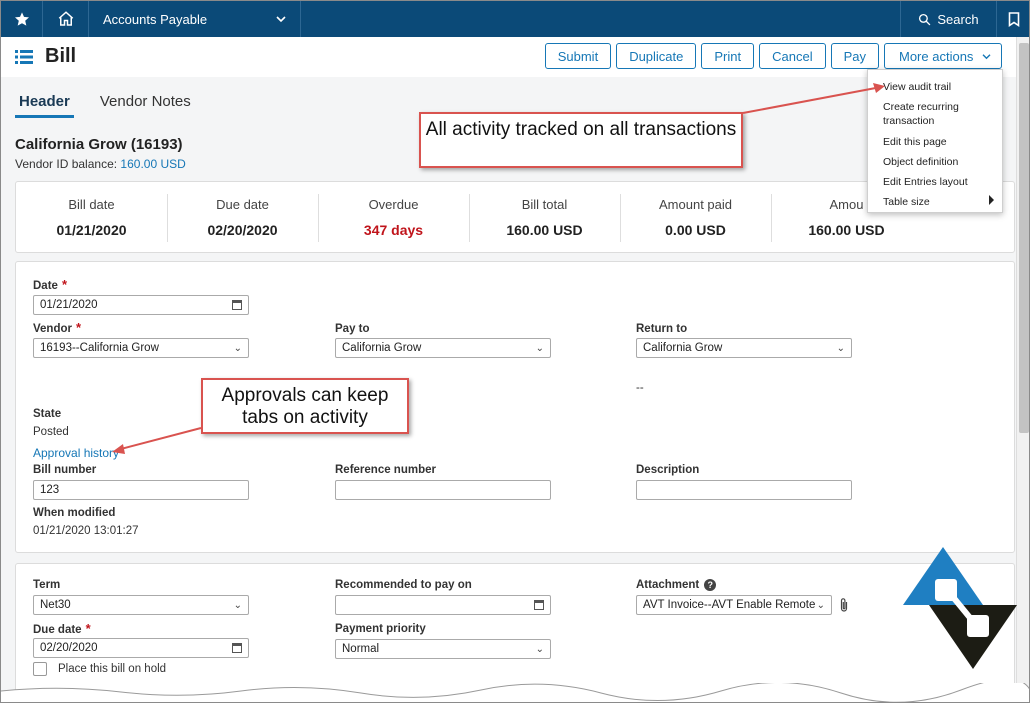  What do you see at coordinates (812, 100) in the screenshot?
I see `arrow-audit` at bounding box center [812, 100].